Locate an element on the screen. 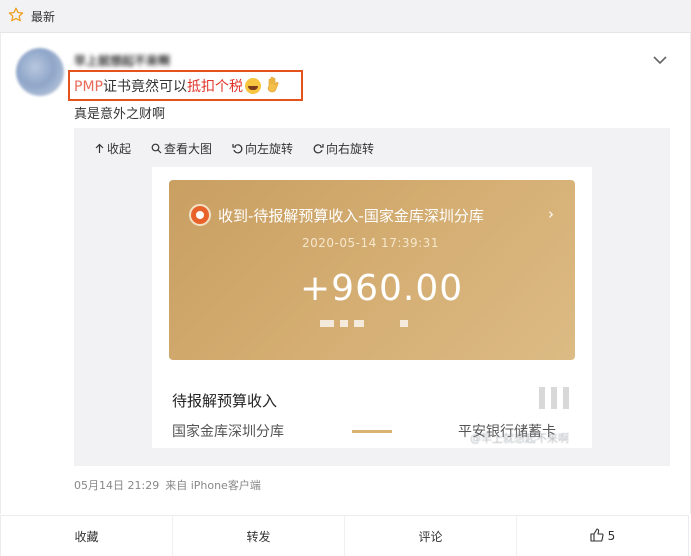 Image resolution: width=691 pixels, height=556 pixels. post-text-line1: PMP证书竟然可以抵扣个税 is located at coordinates (177, 87).